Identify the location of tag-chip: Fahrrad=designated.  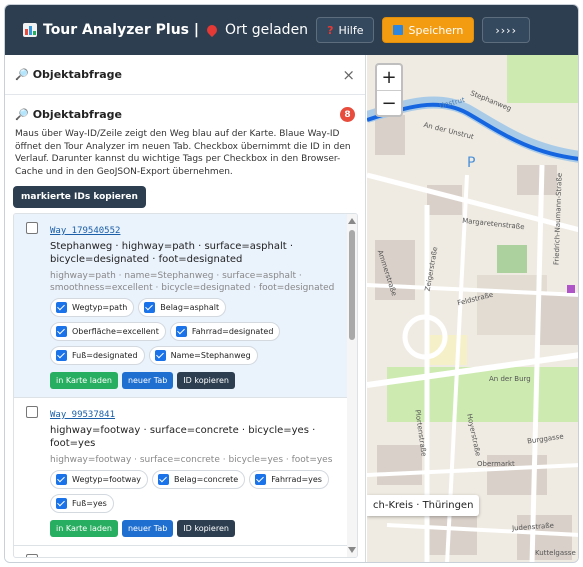
(225, 331).